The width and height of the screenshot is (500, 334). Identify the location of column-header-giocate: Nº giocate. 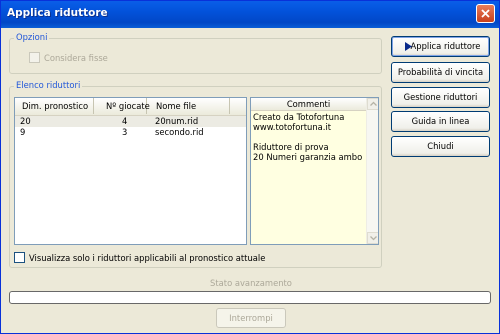
(122, 106).